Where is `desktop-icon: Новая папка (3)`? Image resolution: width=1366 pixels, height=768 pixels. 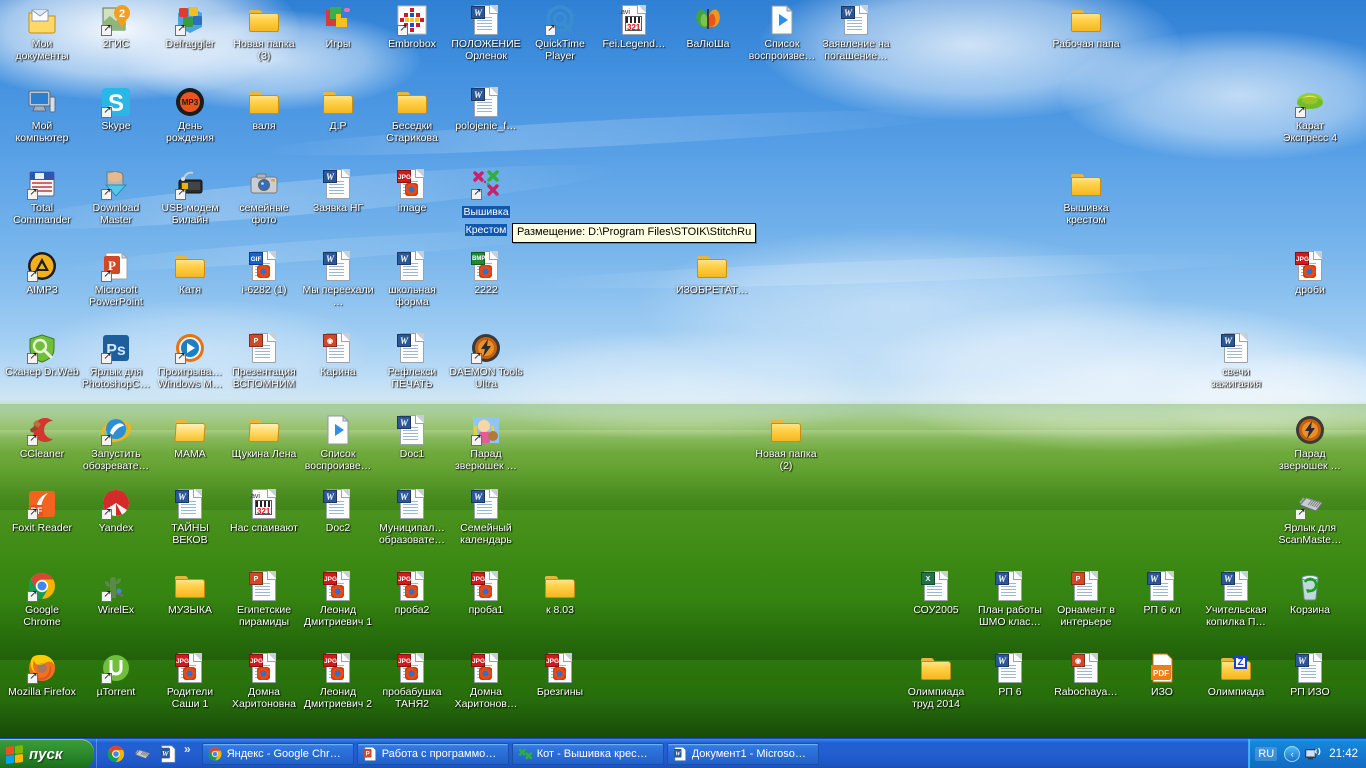 desktop-icon: Новая папка (3) is located at coordinates (264, 33).